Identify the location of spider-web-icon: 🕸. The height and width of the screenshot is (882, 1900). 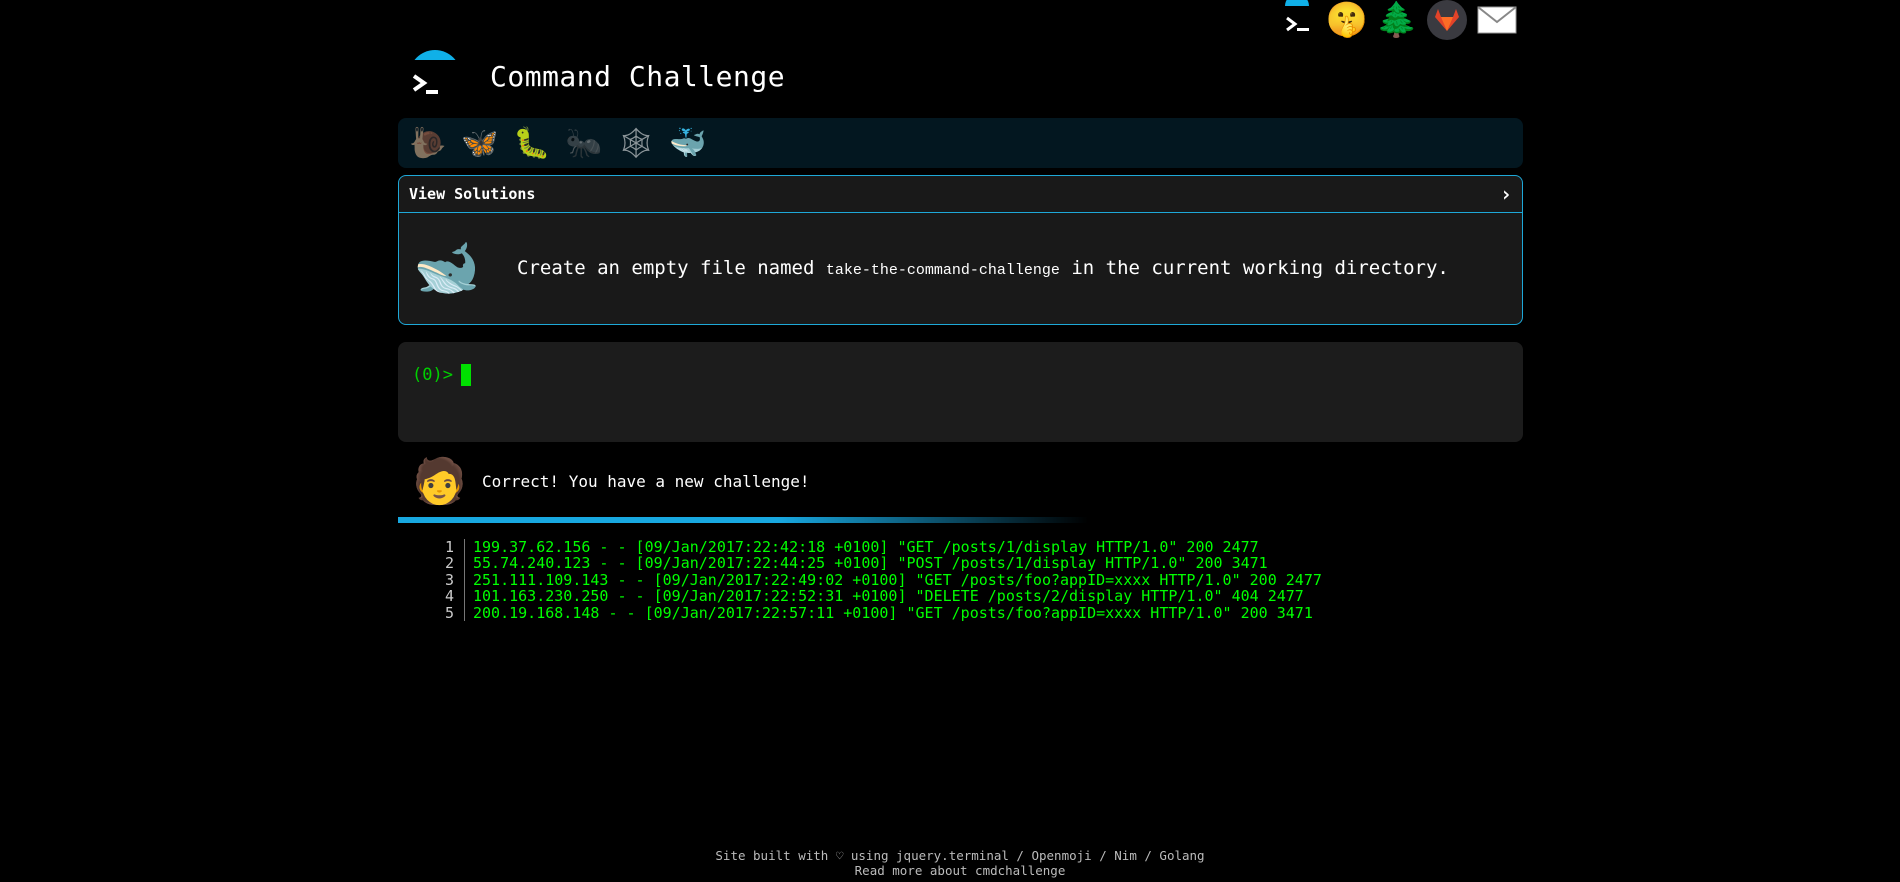
(636, 143).